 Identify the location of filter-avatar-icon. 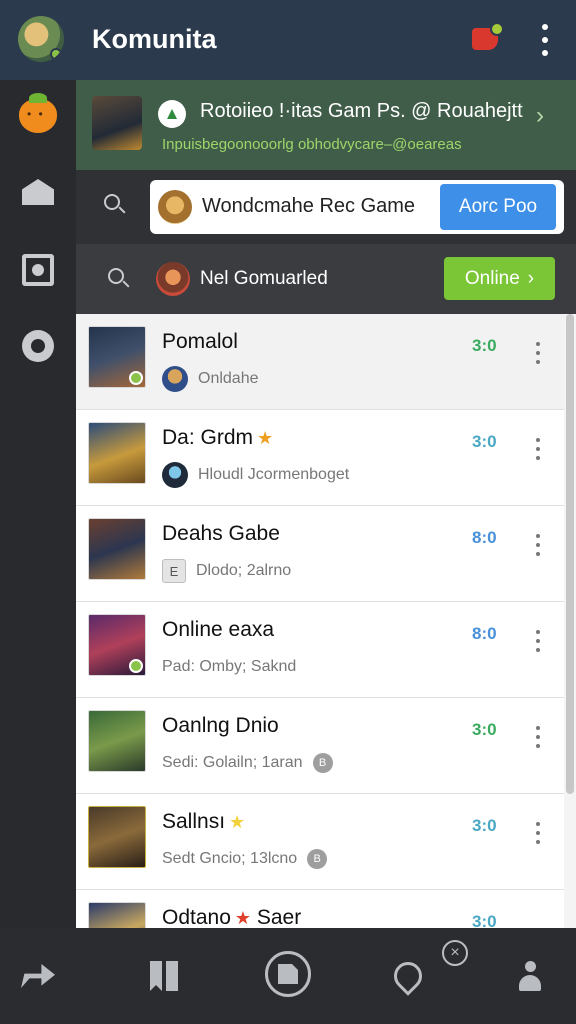
(173, 279).